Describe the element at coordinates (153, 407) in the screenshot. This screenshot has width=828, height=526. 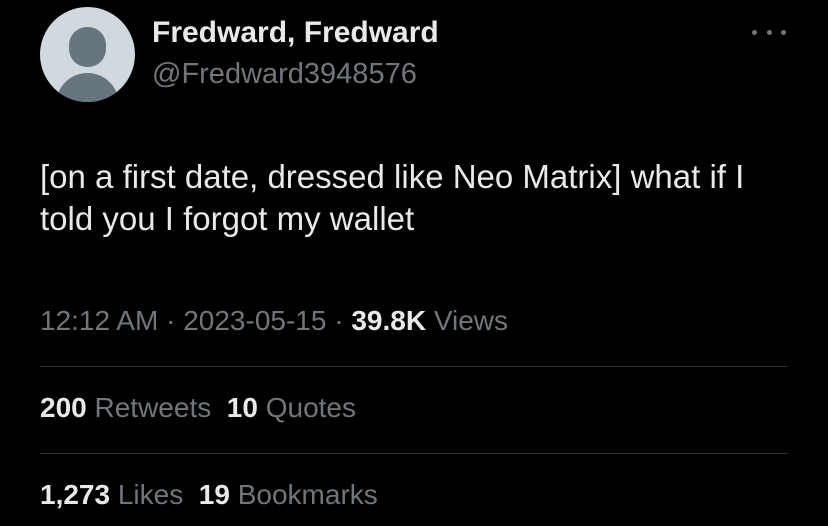
I see `retweets-label: Retweets` at that location.